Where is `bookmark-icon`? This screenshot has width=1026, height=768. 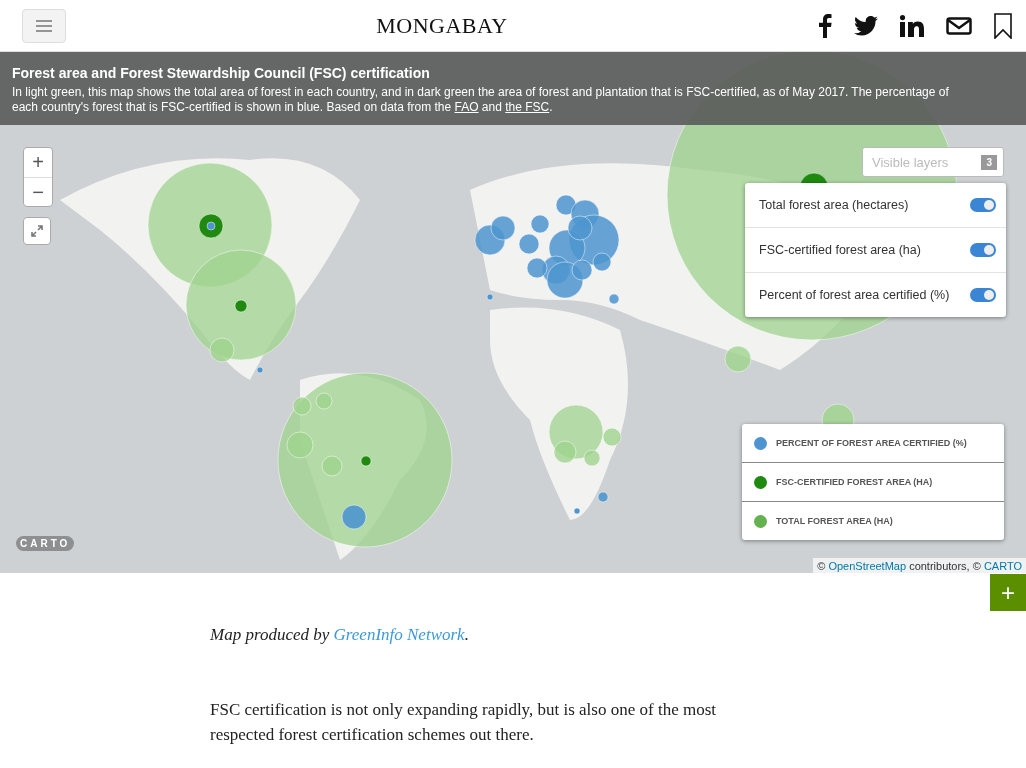
bookmark-icon is located at coordinates (1003, 25).